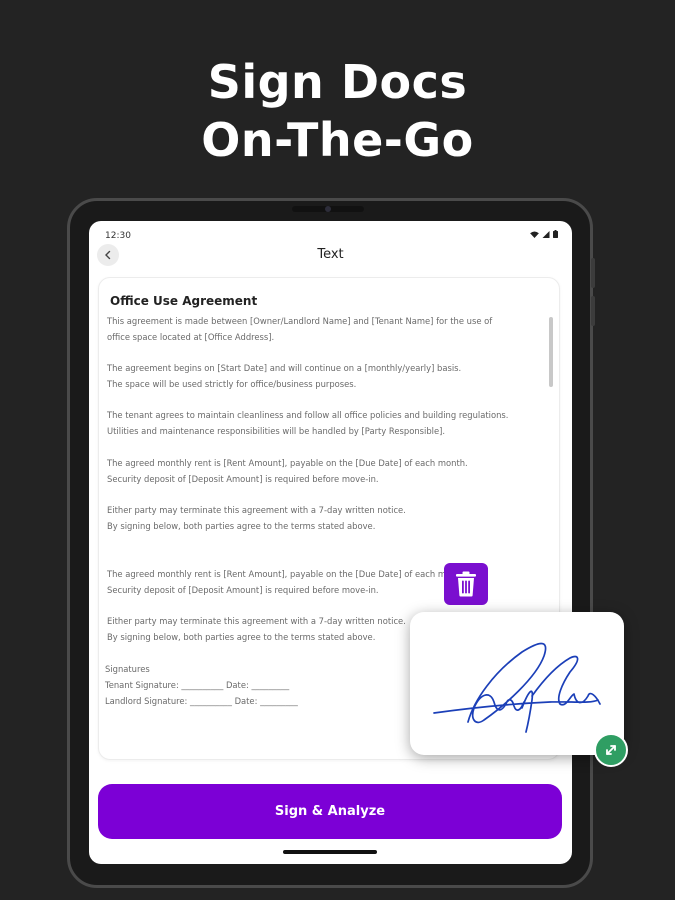 This screenshot has width=675, height=900. I want to click on sign-analyze-button: Sign & Analyze, so click(330, 811).